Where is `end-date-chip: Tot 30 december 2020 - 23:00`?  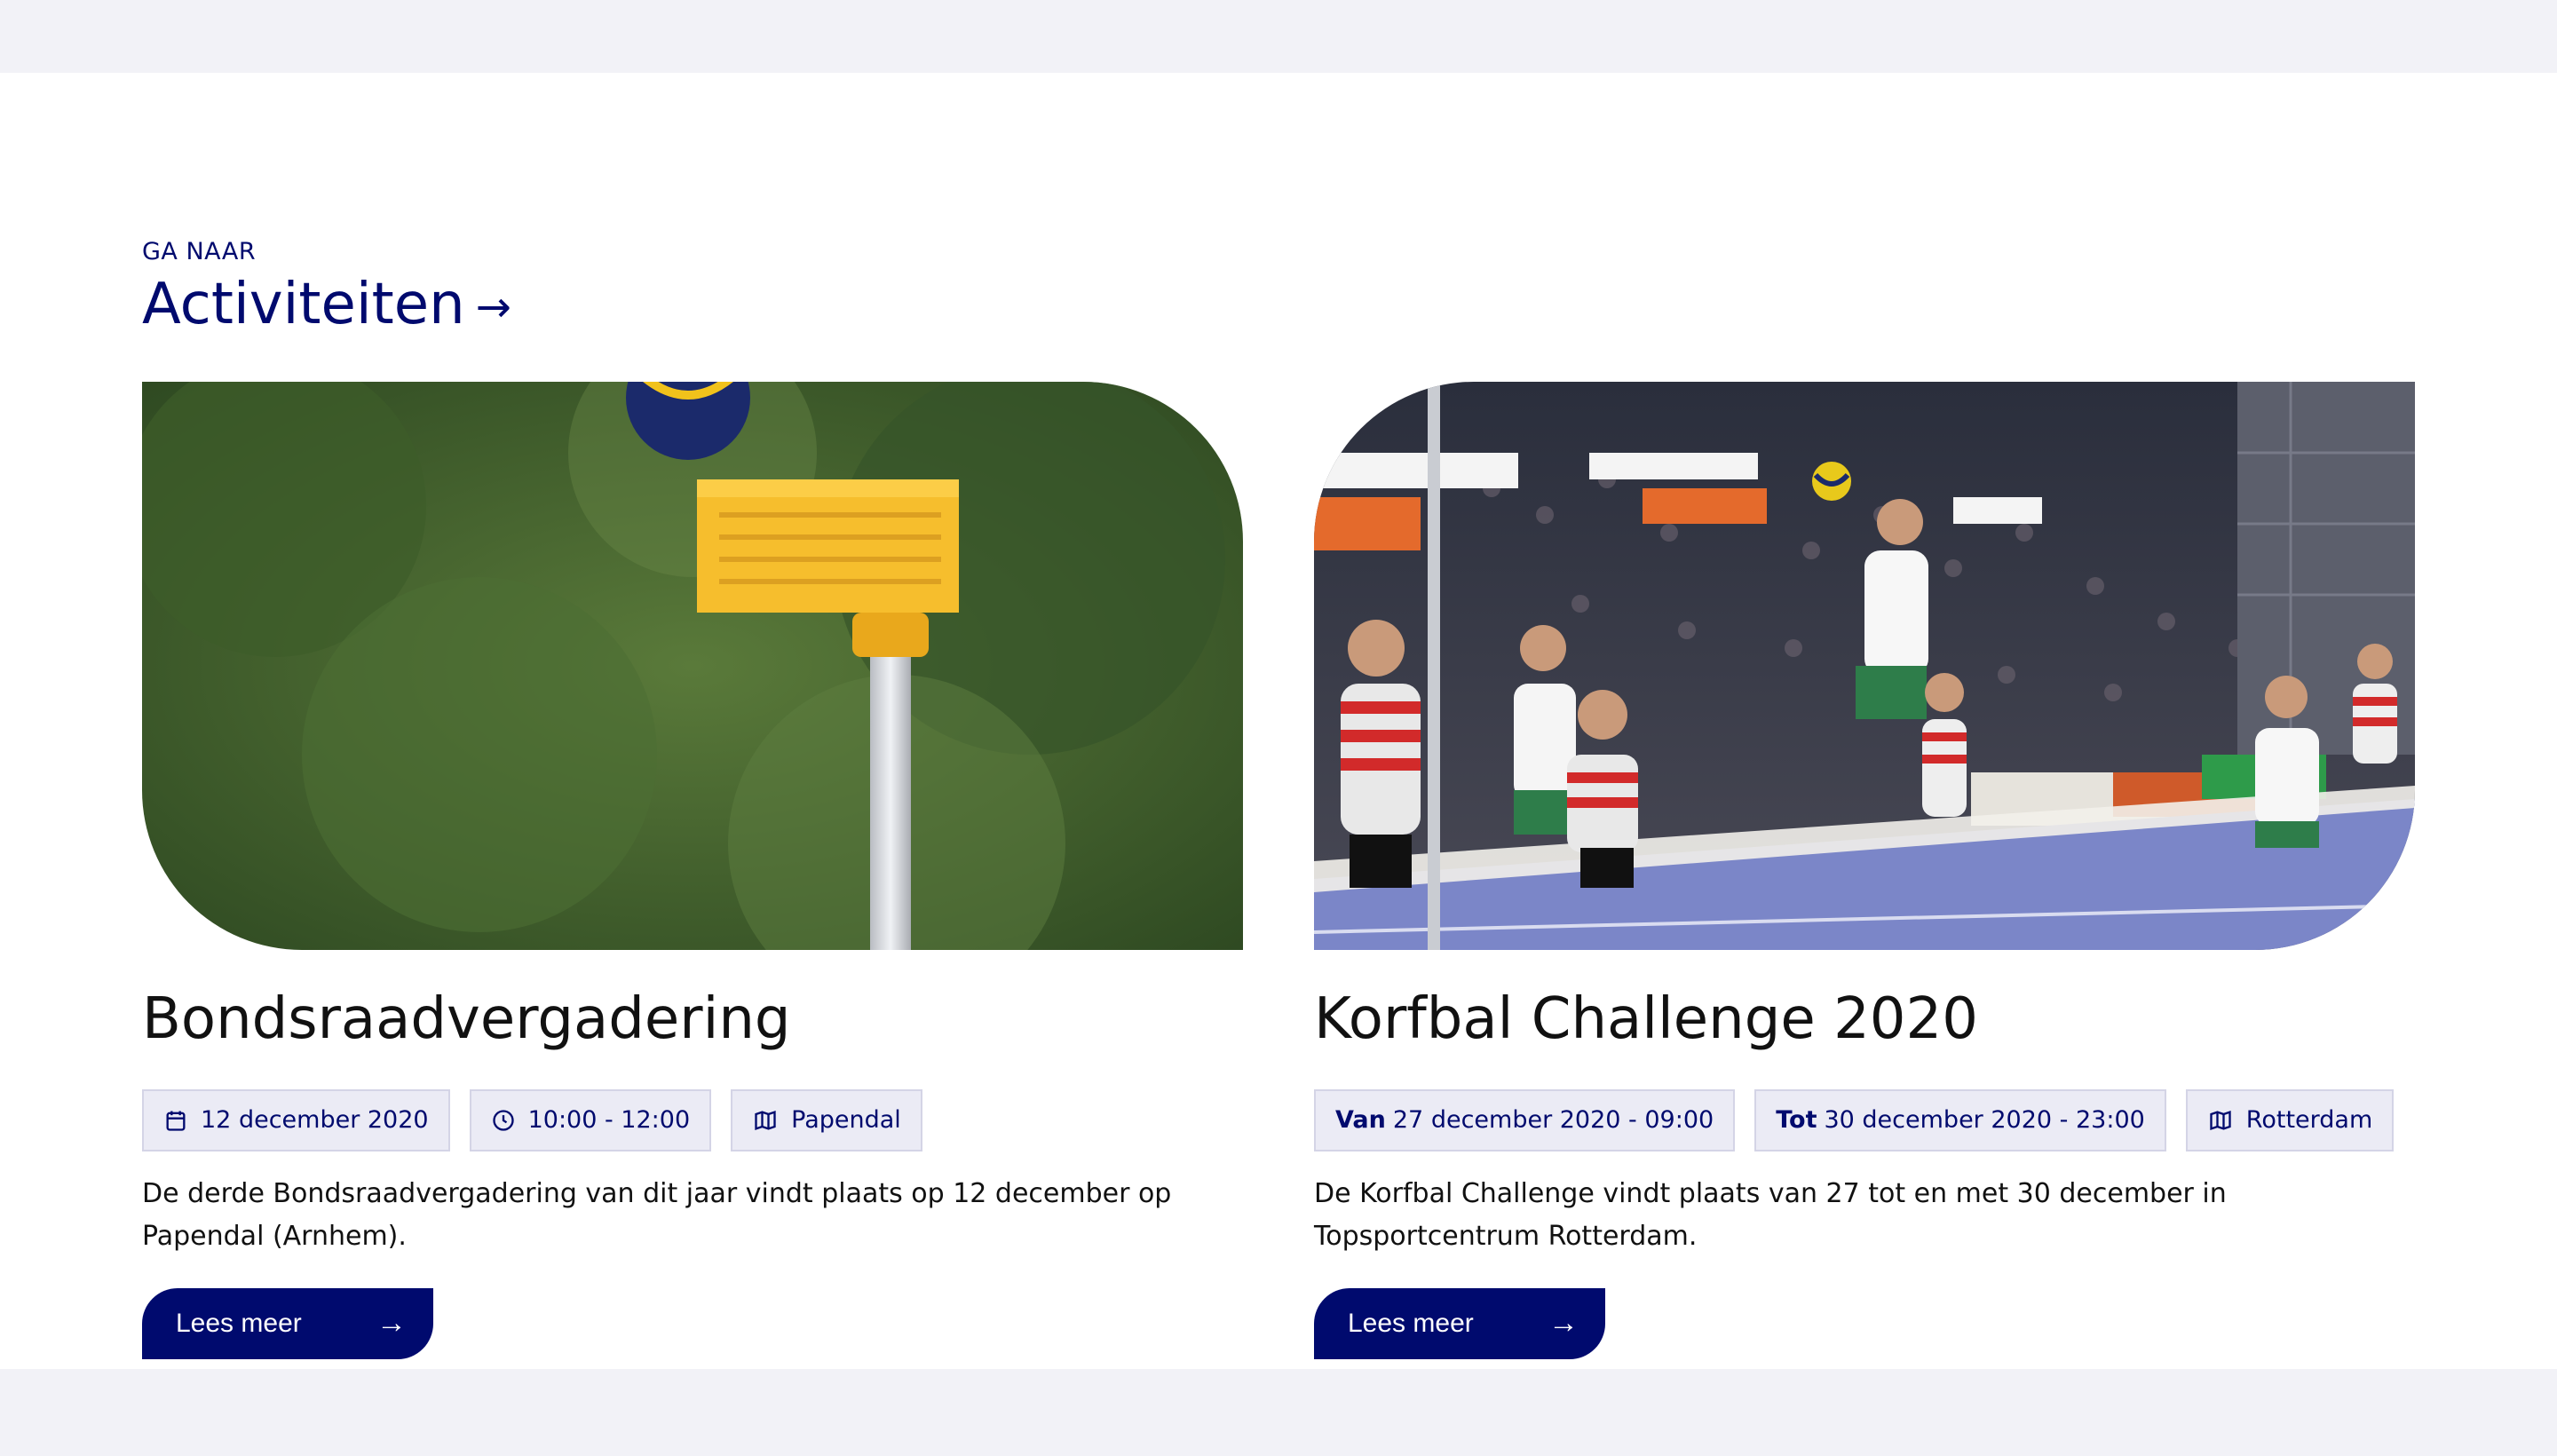 end-date-chip: Tot 30 december 2020 - 23:00 is located at coordinates (1960, 1119).